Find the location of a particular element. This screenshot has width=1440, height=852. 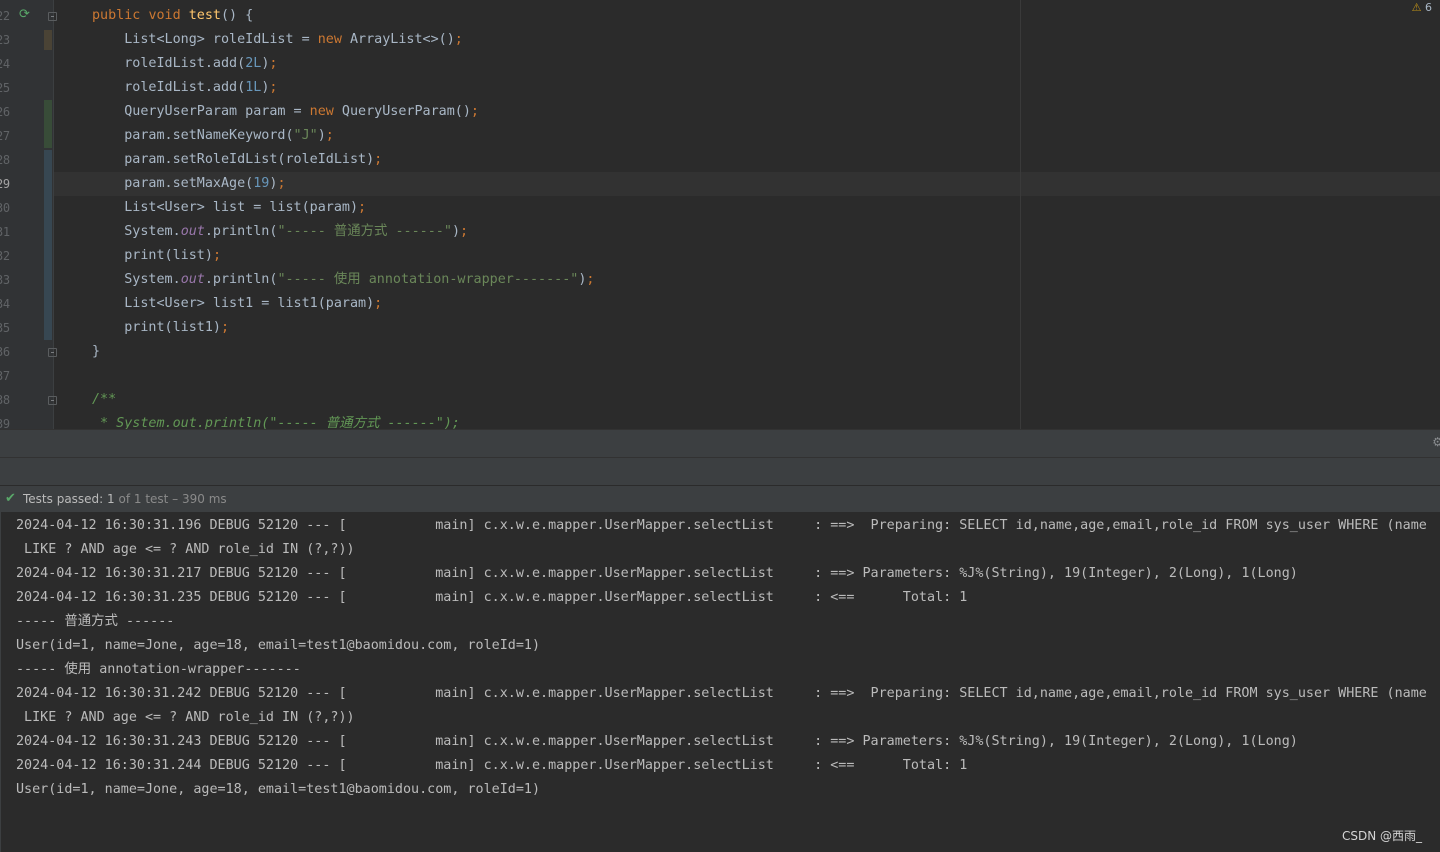

code-line: System.out.println("----- 普通方式 ------"); is located at coordinates (280, 232).